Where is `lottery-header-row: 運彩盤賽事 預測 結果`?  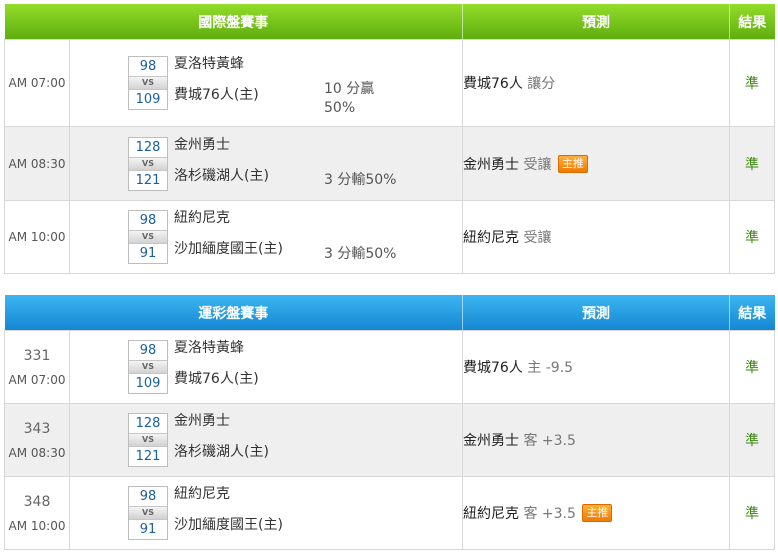
lottery-header-row: 運彩盤賽事 預測 結果 is located at coordinates (389, 313).